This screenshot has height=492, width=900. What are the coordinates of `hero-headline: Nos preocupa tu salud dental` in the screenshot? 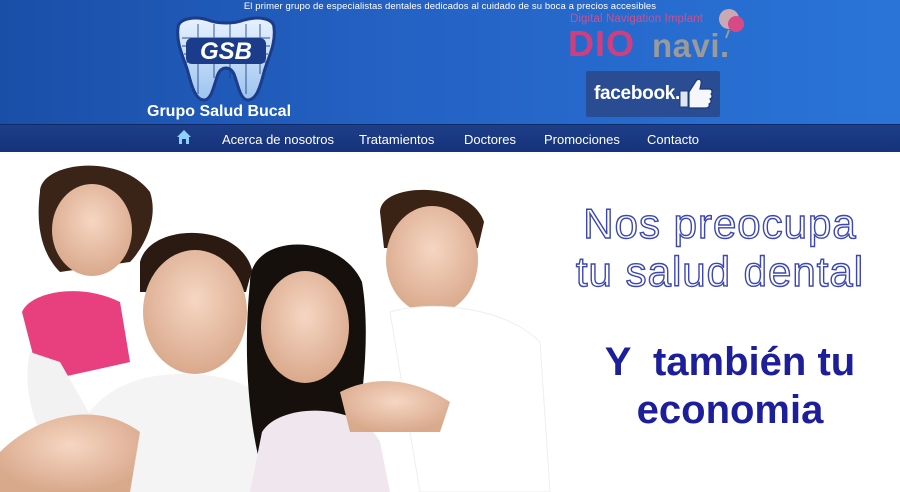 It's located at (720, 247).